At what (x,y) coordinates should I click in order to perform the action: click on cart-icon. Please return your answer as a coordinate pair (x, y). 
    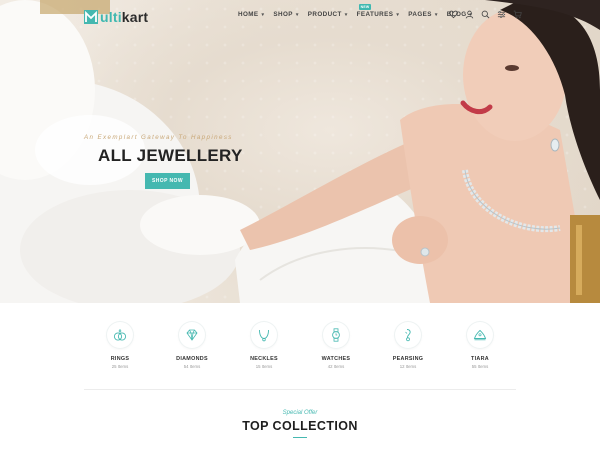
    Looking at the image, I should click on (517, 14).